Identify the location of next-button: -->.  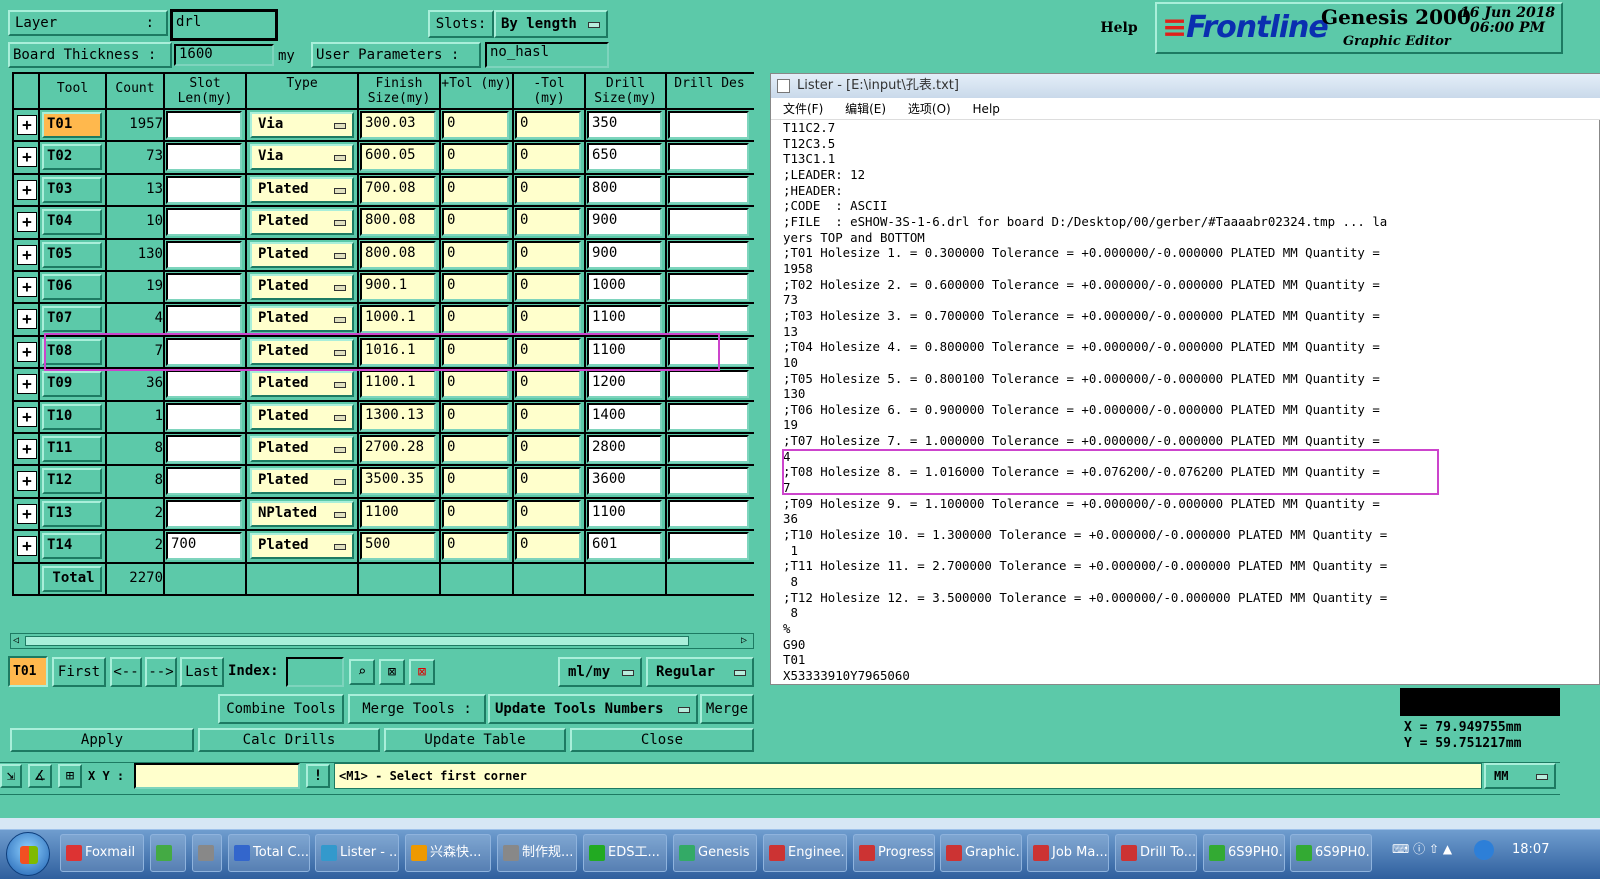
(161, 672).